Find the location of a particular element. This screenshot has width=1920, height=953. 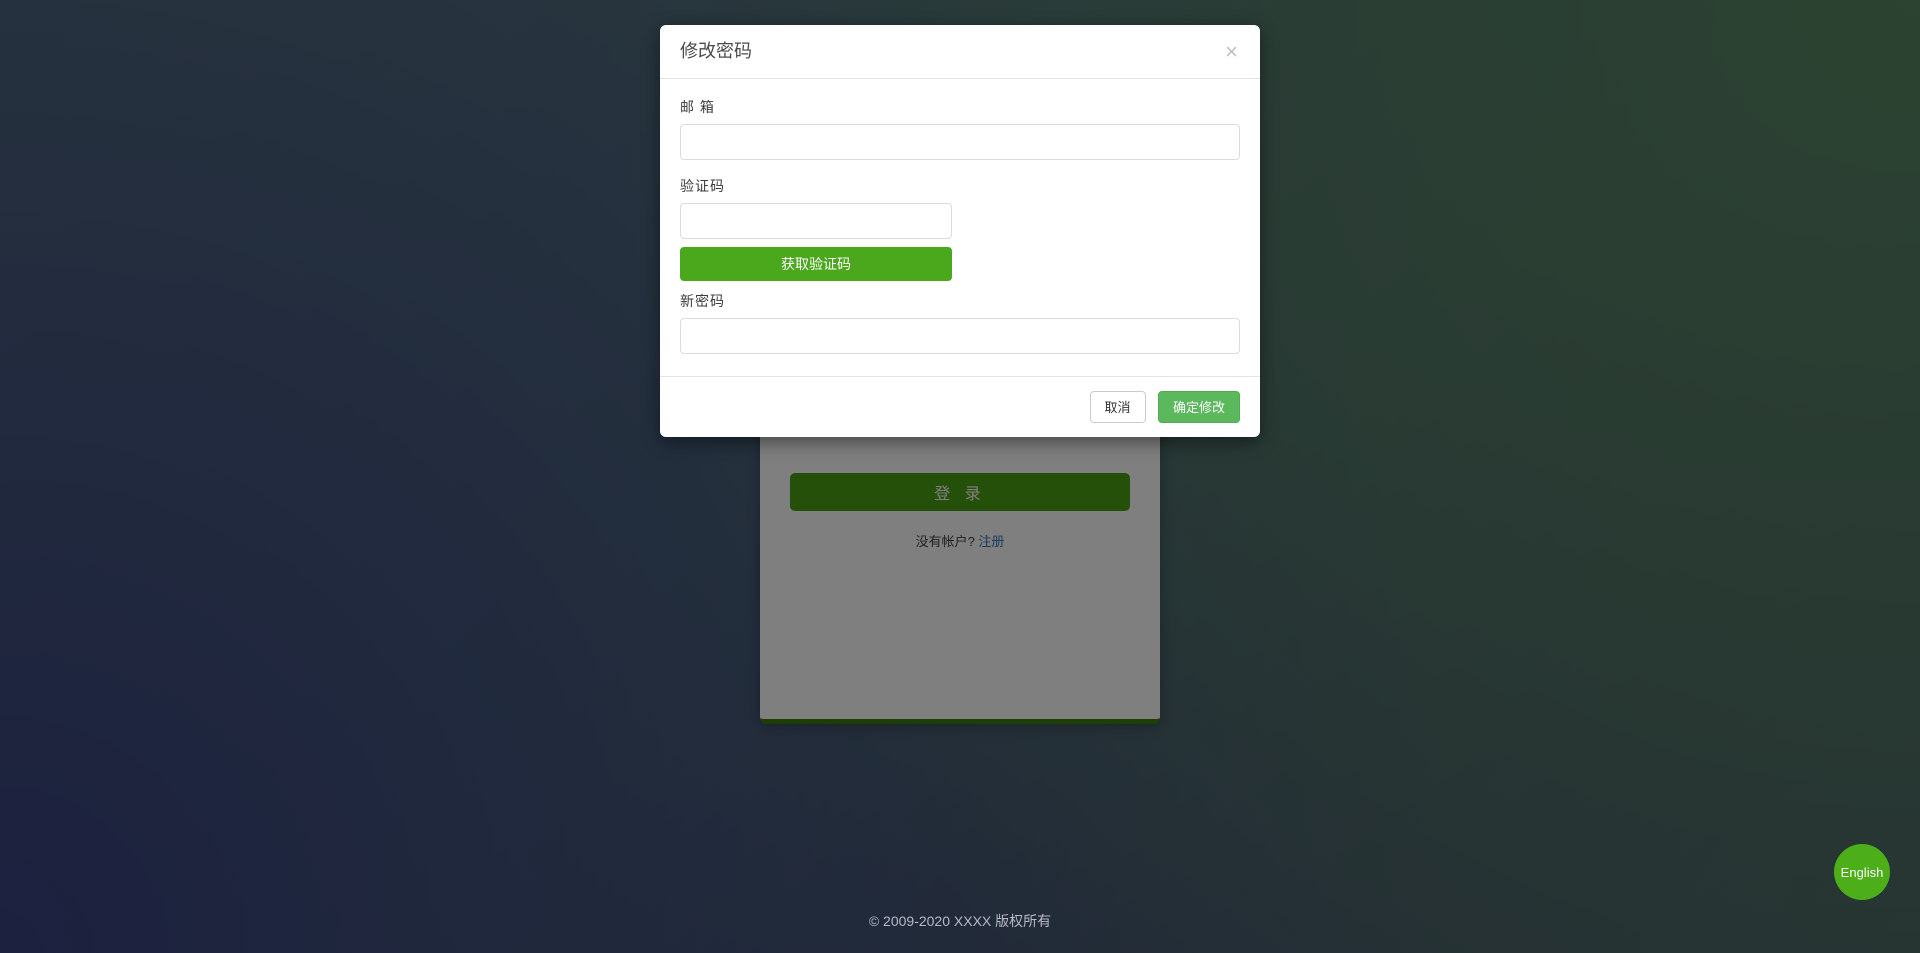

change-password-modal: 修改密码 × 邮 箱 验证码 获取验证码 新密码 取消 确定修改 is located at coordinates (960, 231).